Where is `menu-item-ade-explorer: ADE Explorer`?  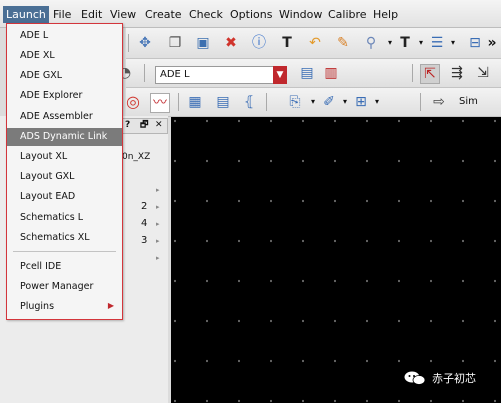 menu-item-ade-explorer: ADE Explorer is located at coordinates (64, 96).